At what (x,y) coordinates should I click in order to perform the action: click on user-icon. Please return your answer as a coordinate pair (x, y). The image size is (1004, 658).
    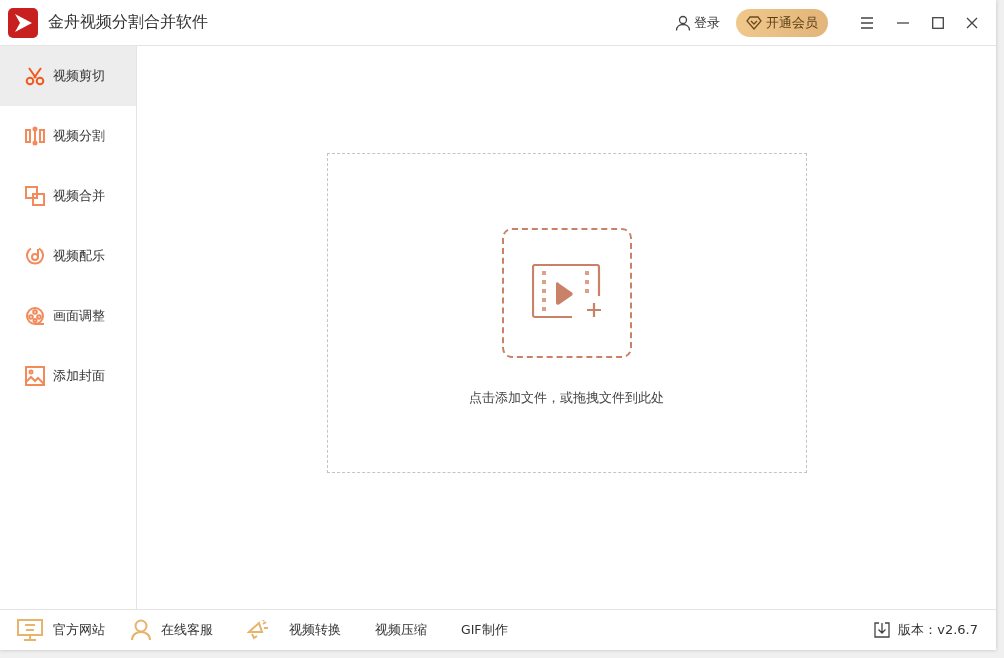
    Looking at the image, I should click on (683, 22).